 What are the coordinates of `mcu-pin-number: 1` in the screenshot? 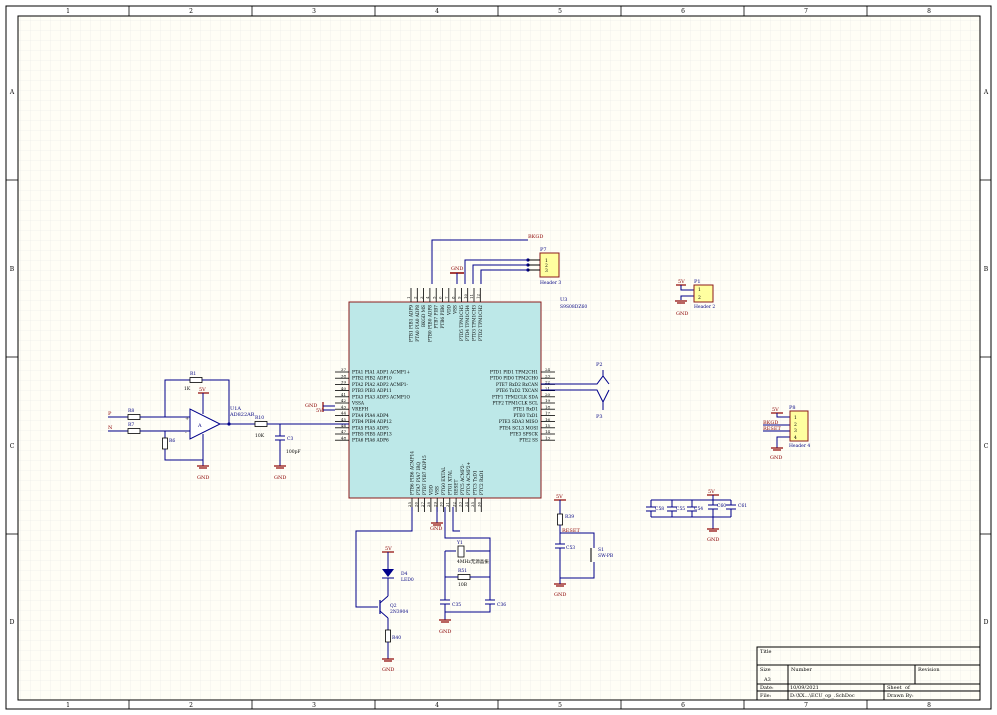 It's located at (408, 297).